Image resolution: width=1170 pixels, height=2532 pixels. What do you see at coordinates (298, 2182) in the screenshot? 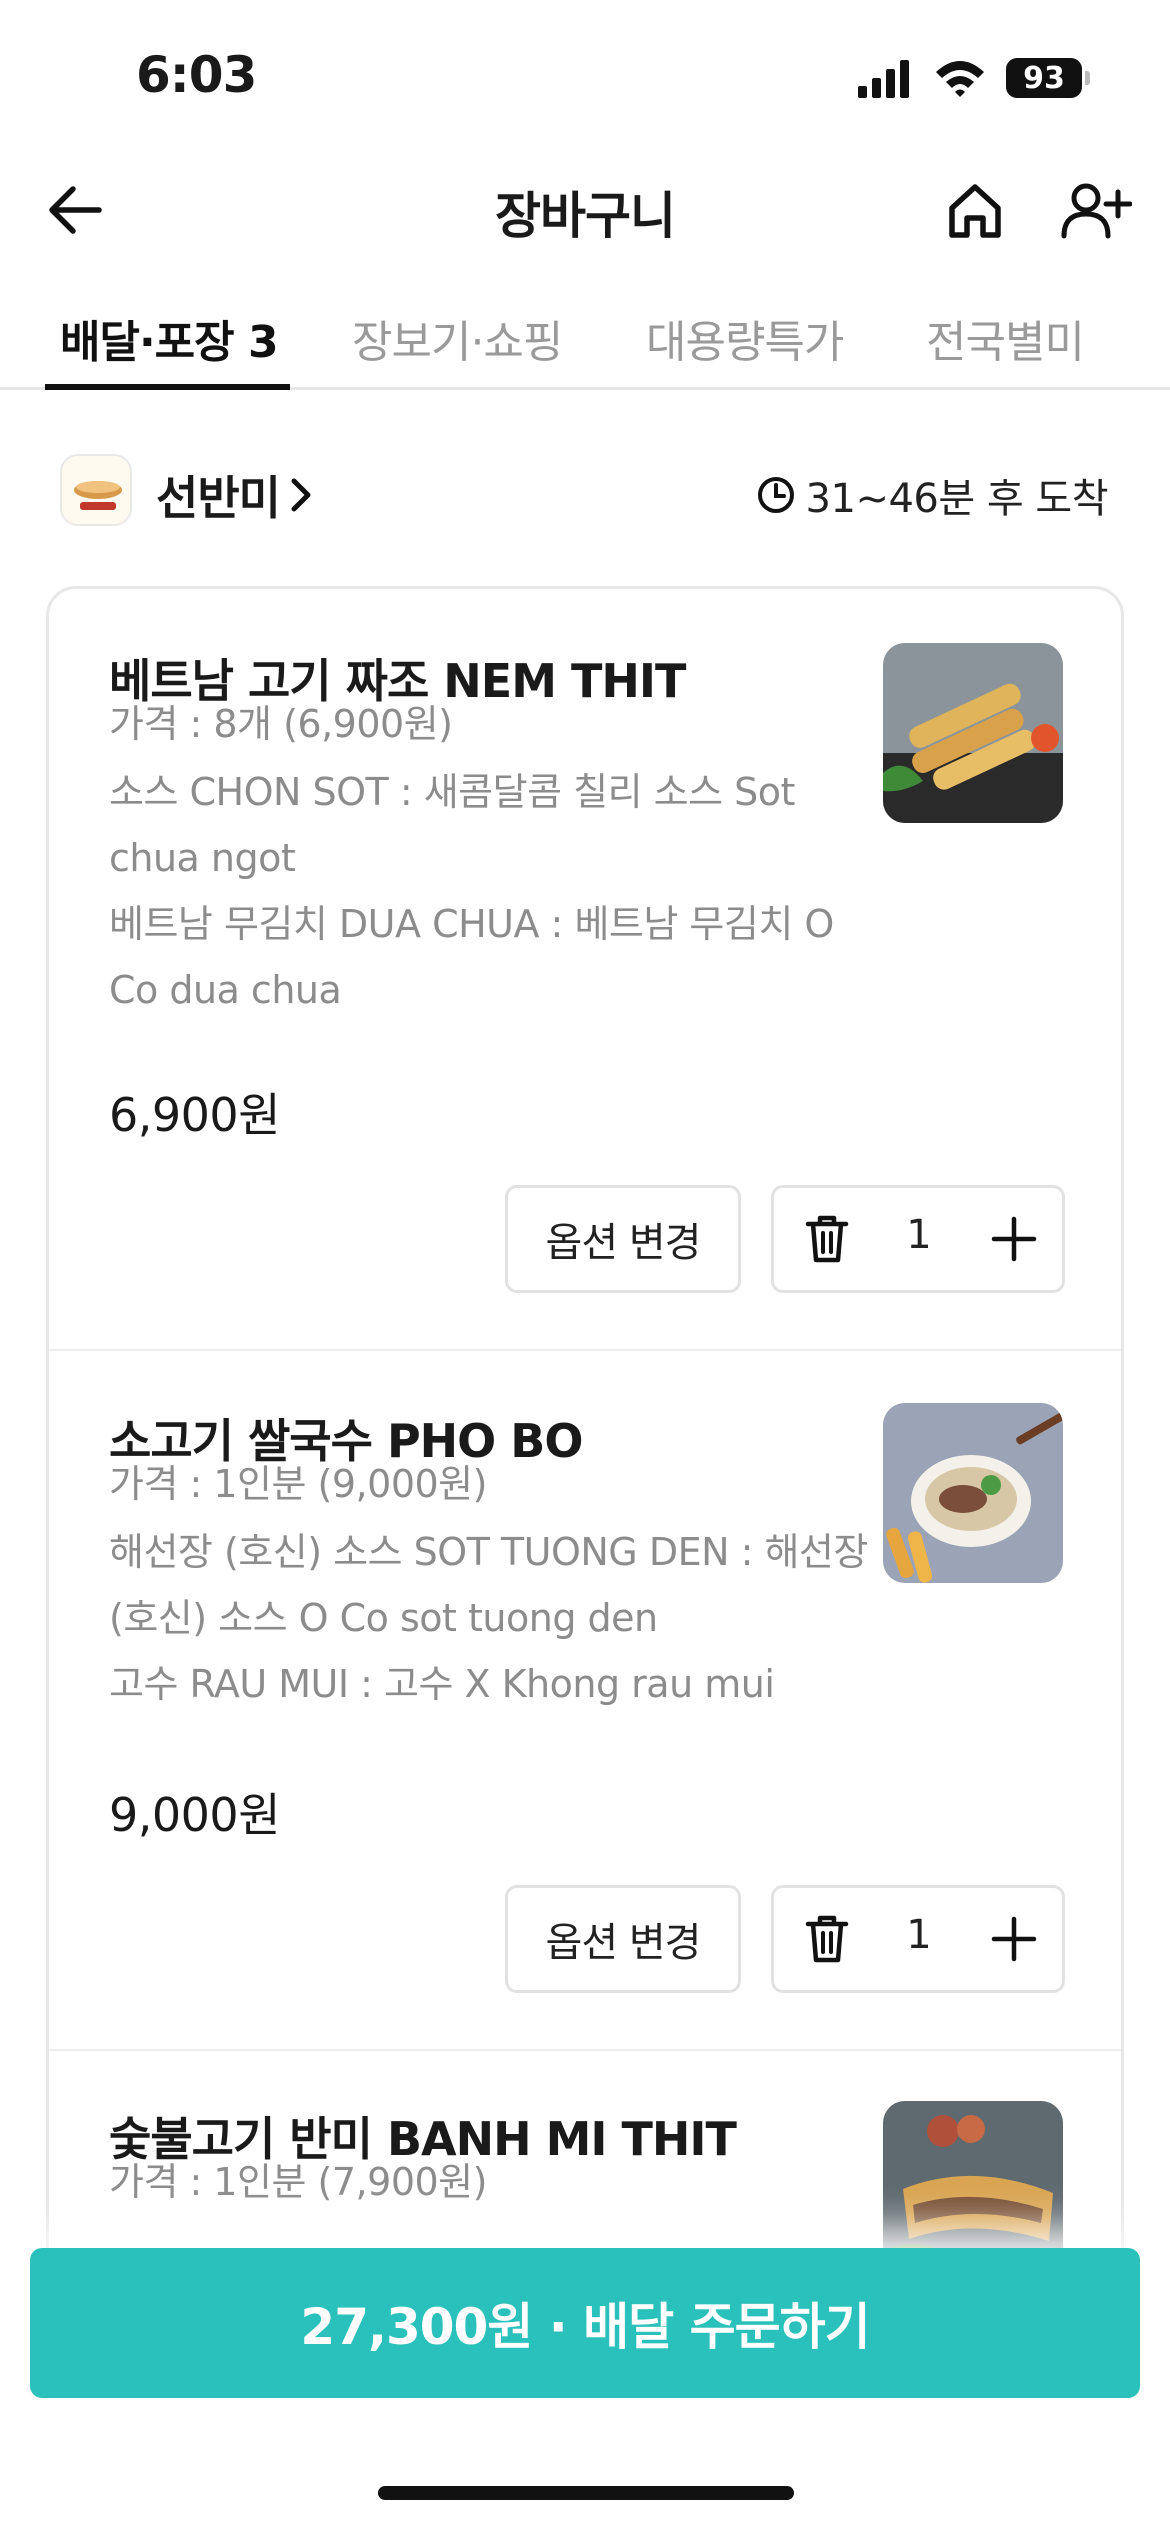
I see `item-option-line: 가격 : 1인분 (7,900원)` at bounding box center [298, 2182].